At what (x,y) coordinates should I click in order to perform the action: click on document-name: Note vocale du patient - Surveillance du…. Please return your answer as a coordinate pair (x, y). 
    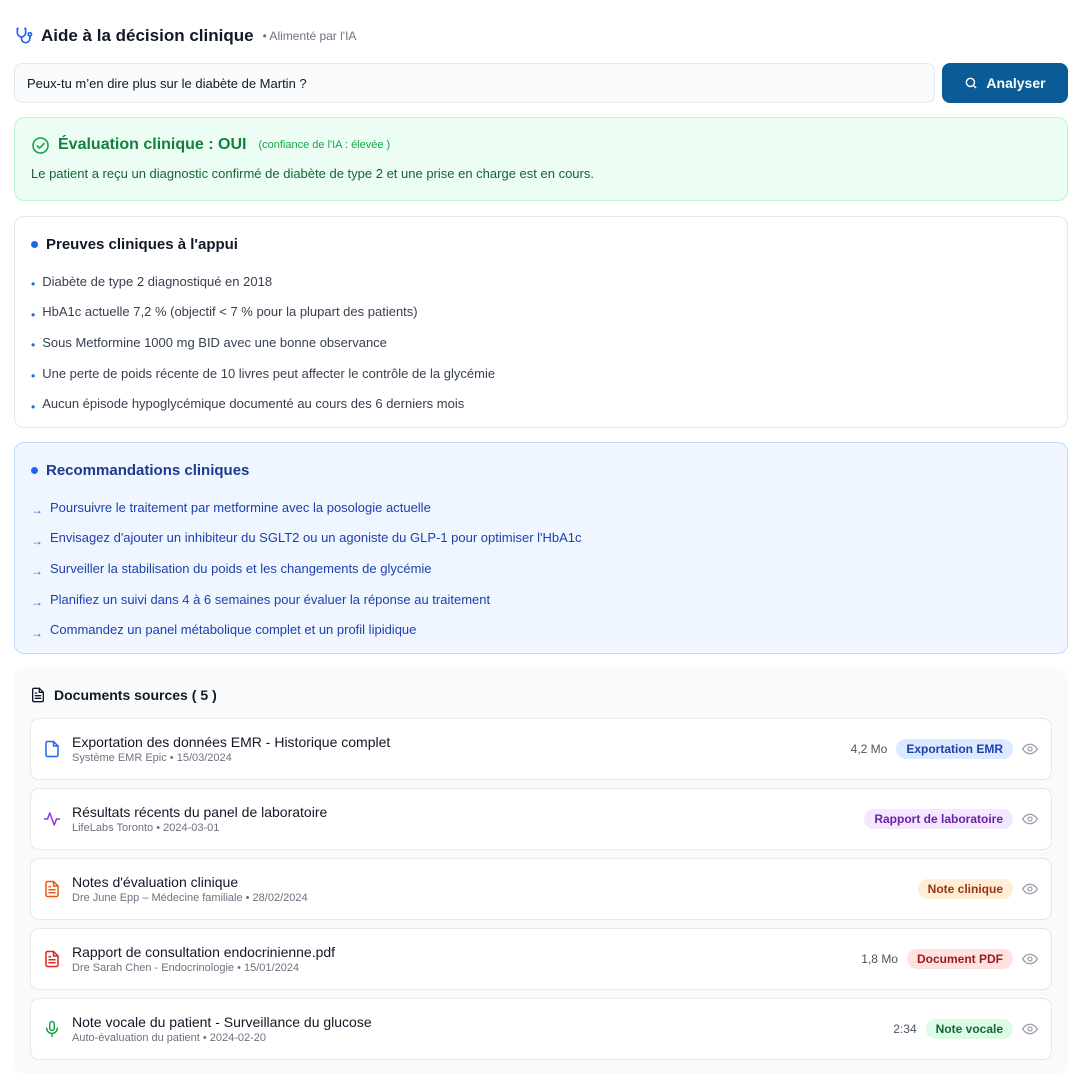
    Looking at the image, I should click on (222, 1022).